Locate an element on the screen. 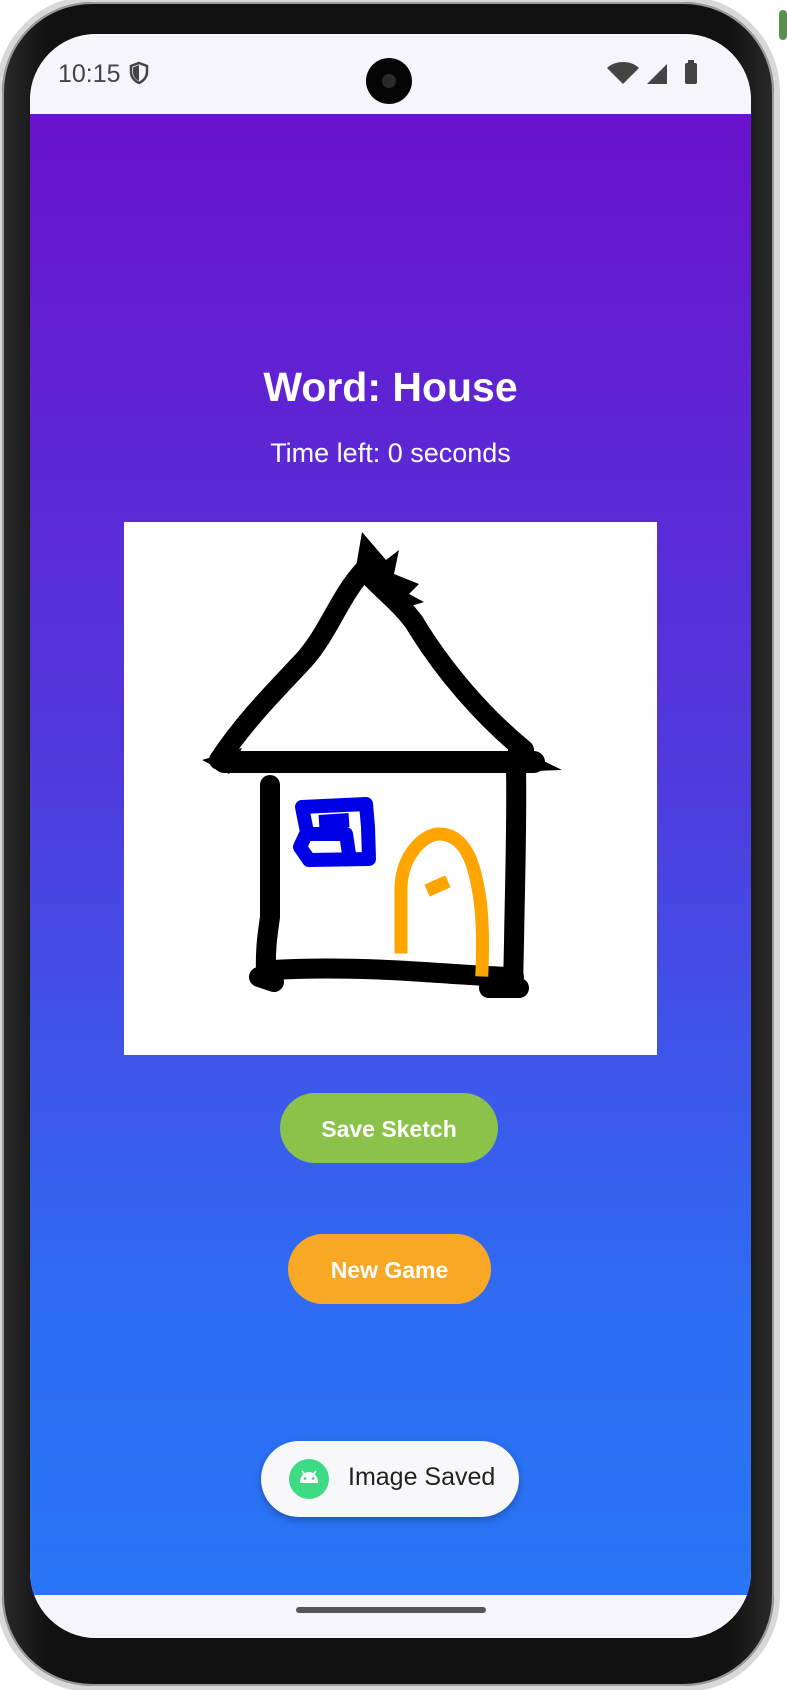 The width and height of the screenshot is (787, 1690). shield-icon is located at coordinates (139, 75).